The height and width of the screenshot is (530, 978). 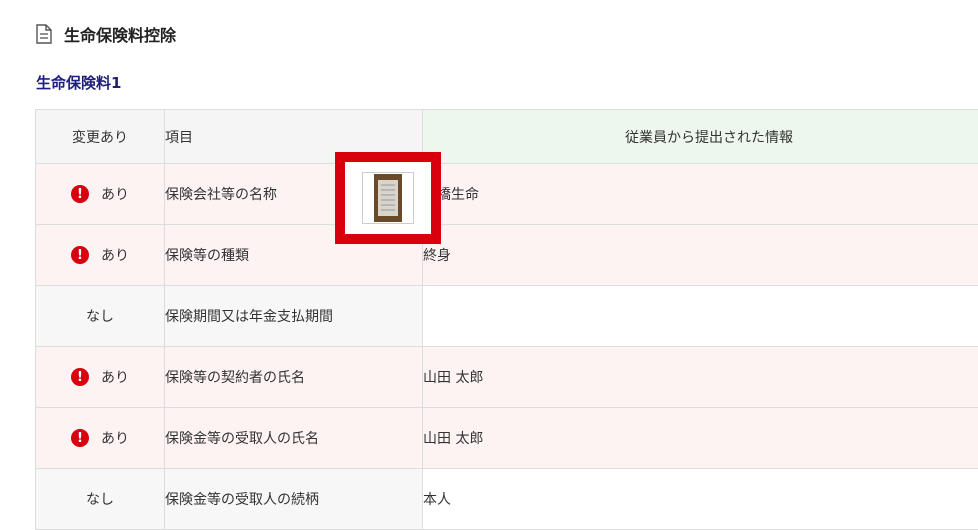 I want to click on submitted-value: 本人, so click(x=700, y=499).